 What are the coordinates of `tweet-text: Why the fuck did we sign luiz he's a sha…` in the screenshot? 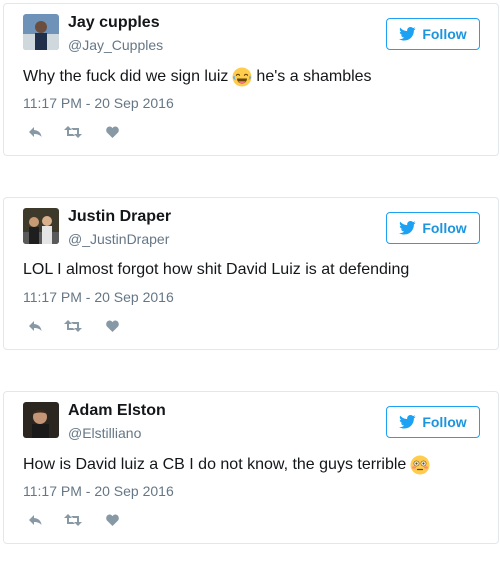 It's located at (197, 77).